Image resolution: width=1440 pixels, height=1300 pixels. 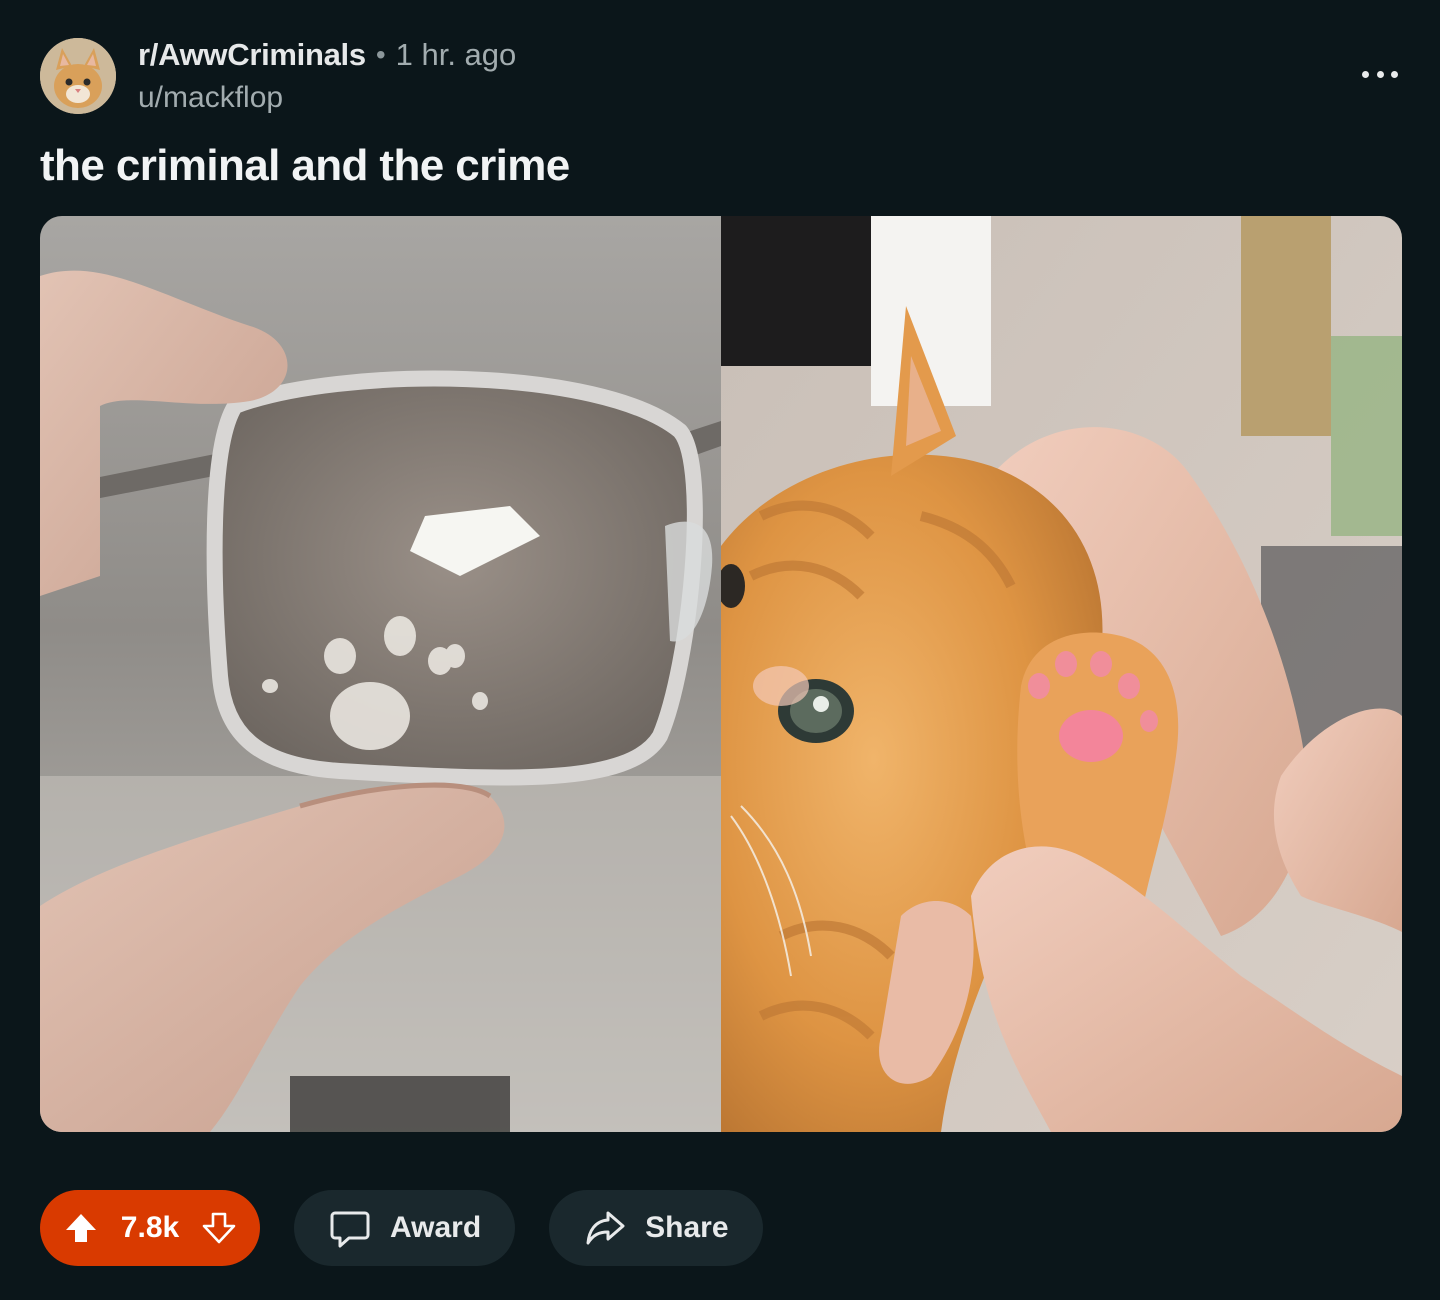 What do you see at coordinates (605, 1228) in the screenshot?
I see `share-arrow-icon` at bounding box center [605, 1228].